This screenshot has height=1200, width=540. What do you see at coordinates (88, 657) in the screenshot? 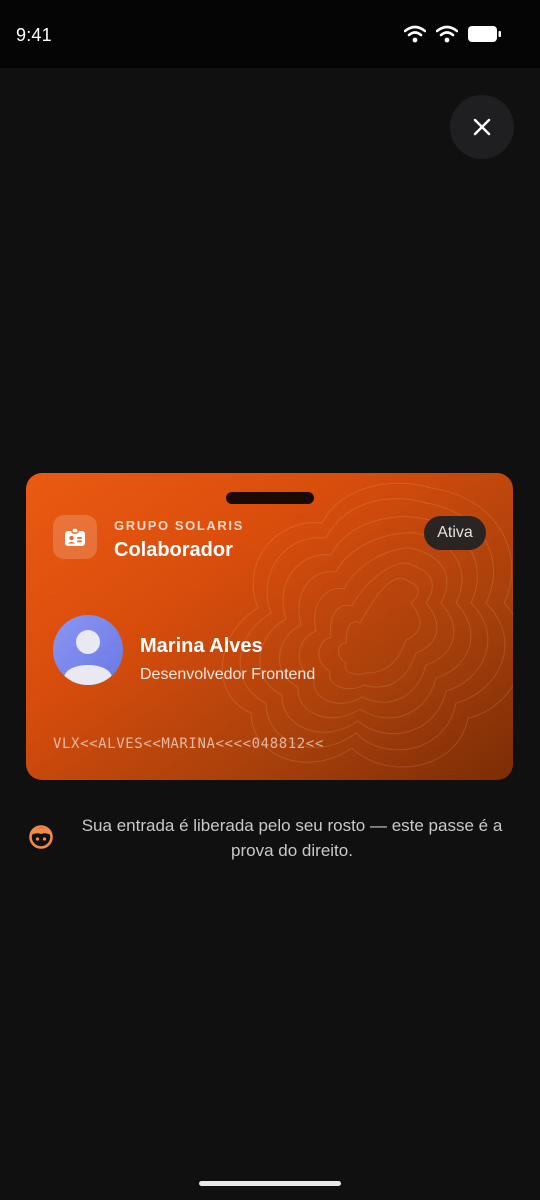
I see `user-avatar-icon` at bounding box center [88, 657].